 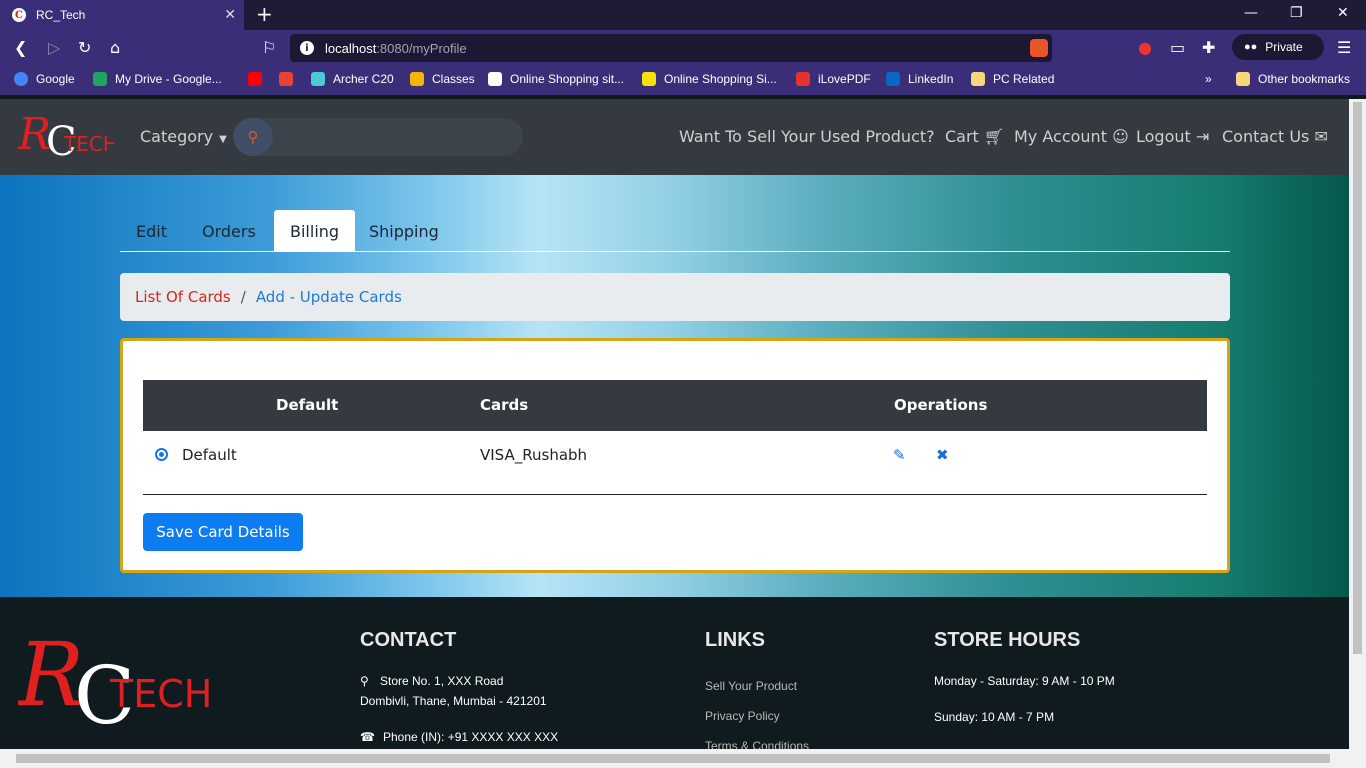 What do you see at coordinates (807, 136) in the screenshot?
I see `nav-sell-product: Want To Sell Your Used Product?` at bounding box center [807, 136].